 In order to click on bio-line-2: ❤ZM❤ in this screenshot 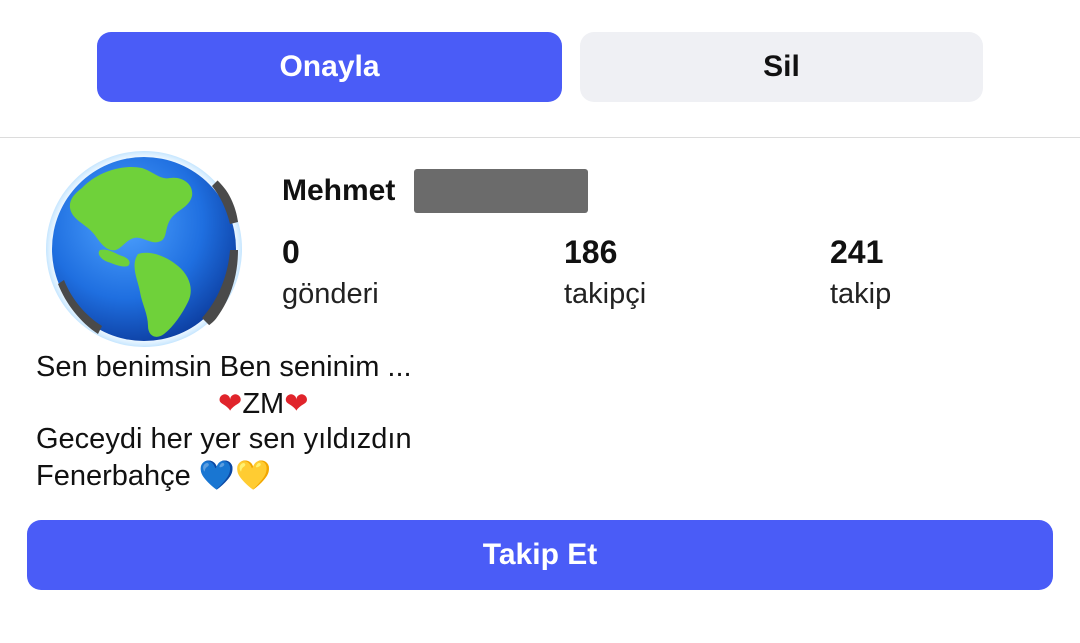, I will do `click(386, 404)`.